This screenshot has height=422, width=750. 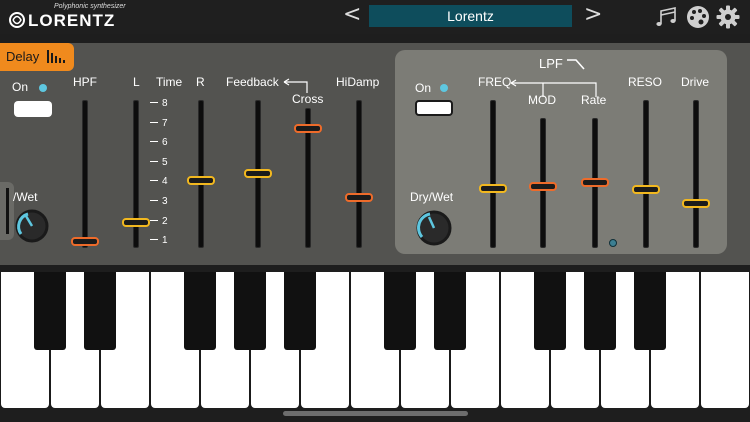 I want to click on time-scale-tick: 6, so click(x=159, y=142).